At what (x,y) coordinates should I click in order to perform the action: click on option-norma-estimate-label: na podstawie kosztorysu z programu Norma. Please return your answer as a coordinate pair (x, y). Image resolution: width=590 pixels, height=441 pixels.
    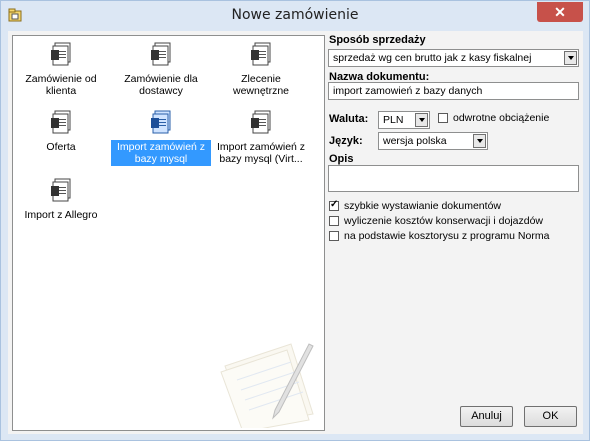
    Looking at the image, I should click on (447, 236).